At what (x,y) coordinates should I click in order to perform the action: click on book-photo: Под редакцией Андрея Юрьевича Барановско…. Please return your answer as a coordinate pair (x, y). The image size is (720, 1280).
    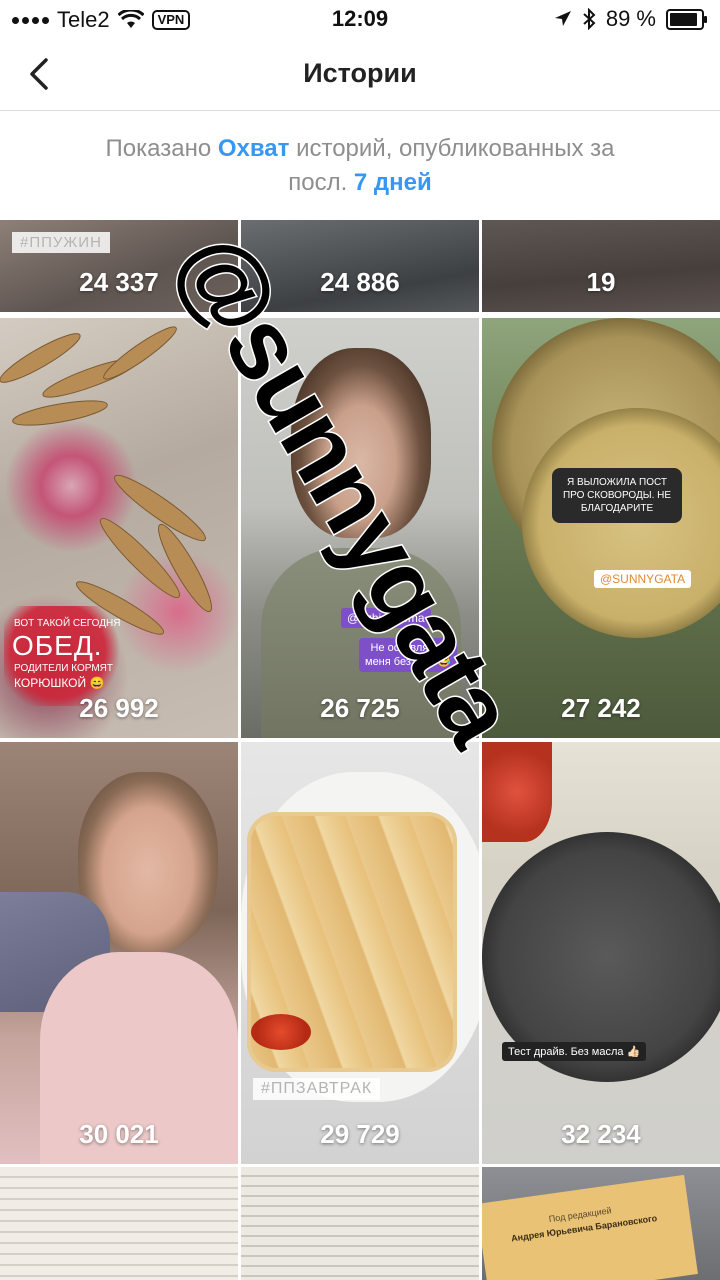
    Looking at the image, I should click on (590, 1227).